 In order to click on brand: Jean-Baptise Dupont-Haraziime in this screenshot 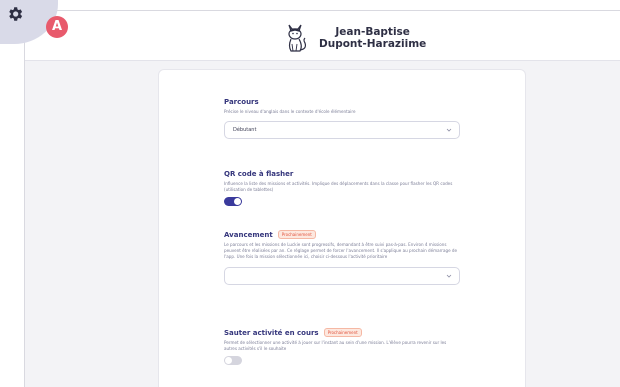, I will do `click(354, 38)`.